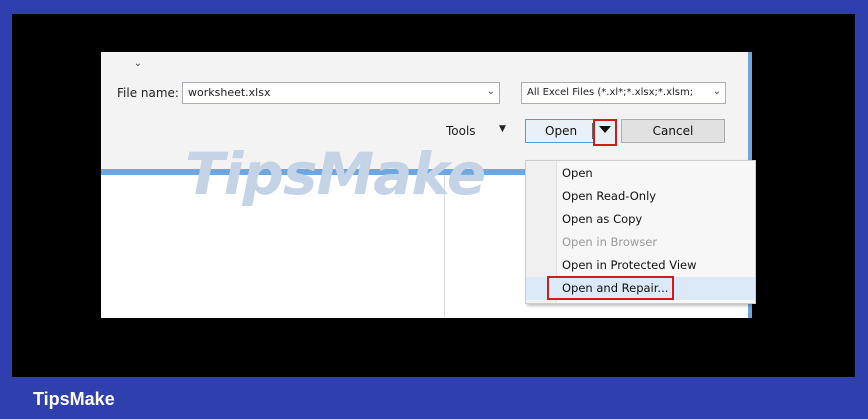 The height and width of the screenshot is (419, 868). Describe the element at coordinates (502, 129) in the screenshot. I see `tools-arrow-icon: ▼` at that location.